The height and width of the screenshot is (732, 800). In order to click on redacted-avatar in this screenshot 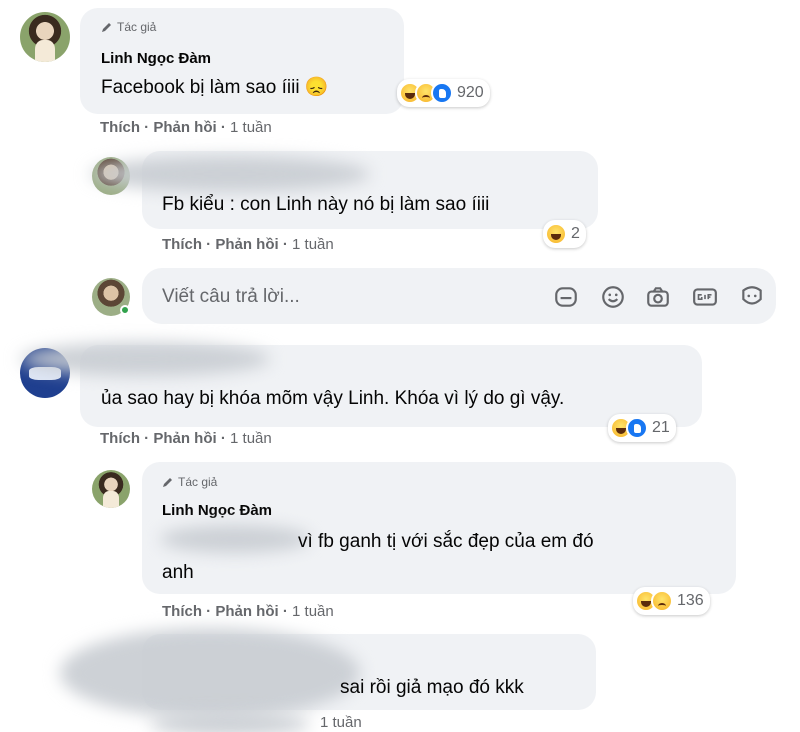, I will do `click(210, 673)`.